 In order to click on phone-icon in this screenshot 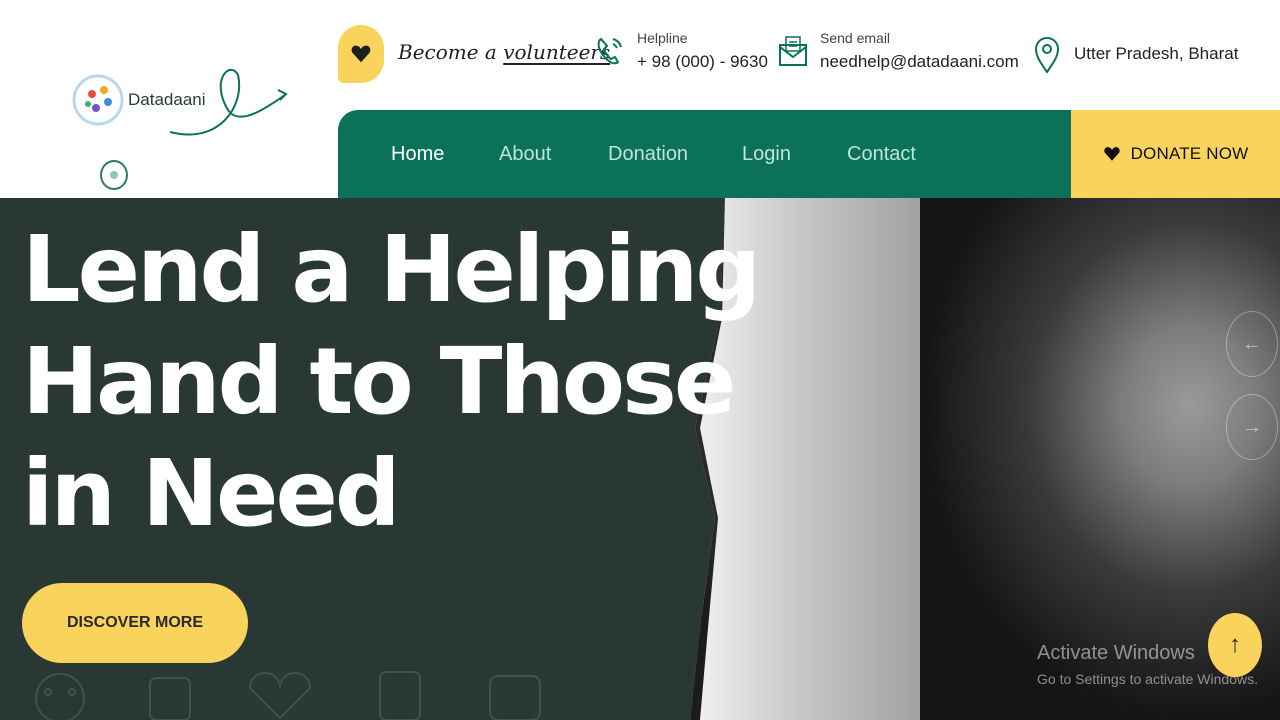, I will do `click(609, 51)`.